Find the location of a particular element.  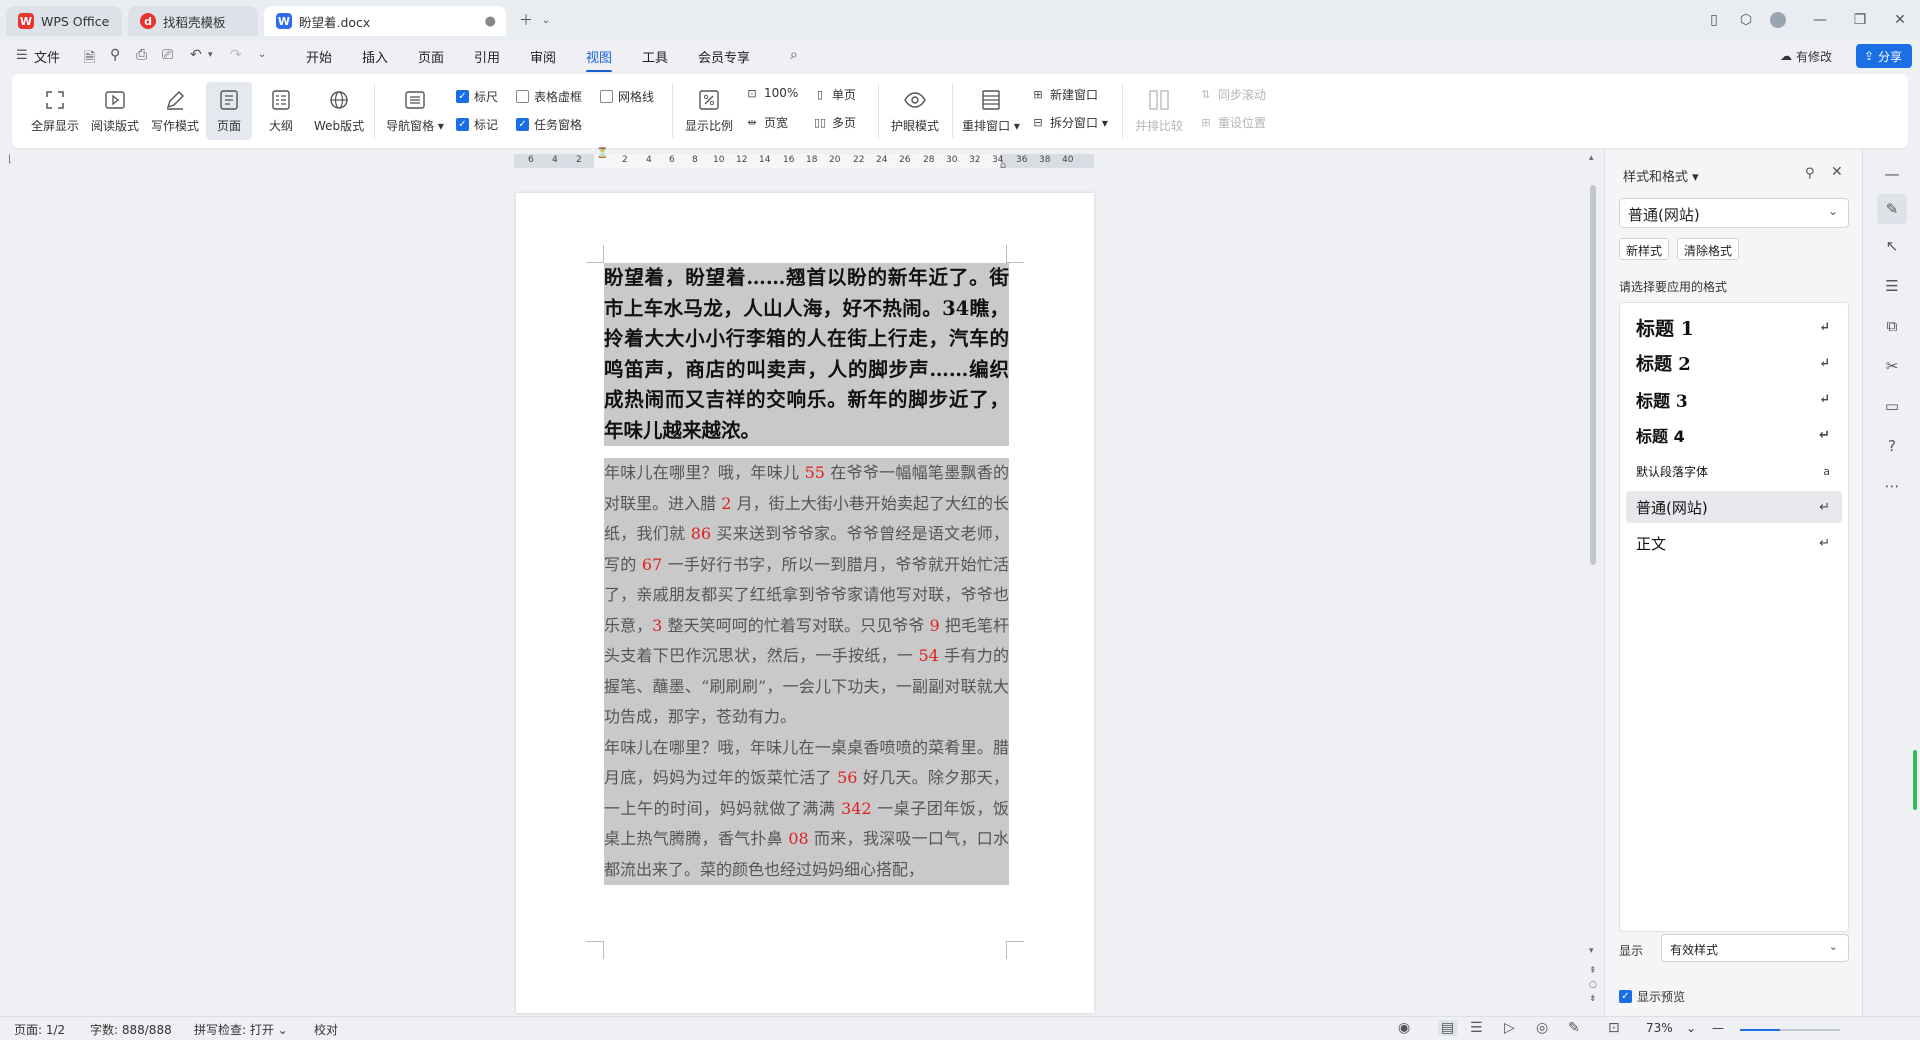

style-heading-1: 标题 1 ↵ is located at coordinates (1734, 327).